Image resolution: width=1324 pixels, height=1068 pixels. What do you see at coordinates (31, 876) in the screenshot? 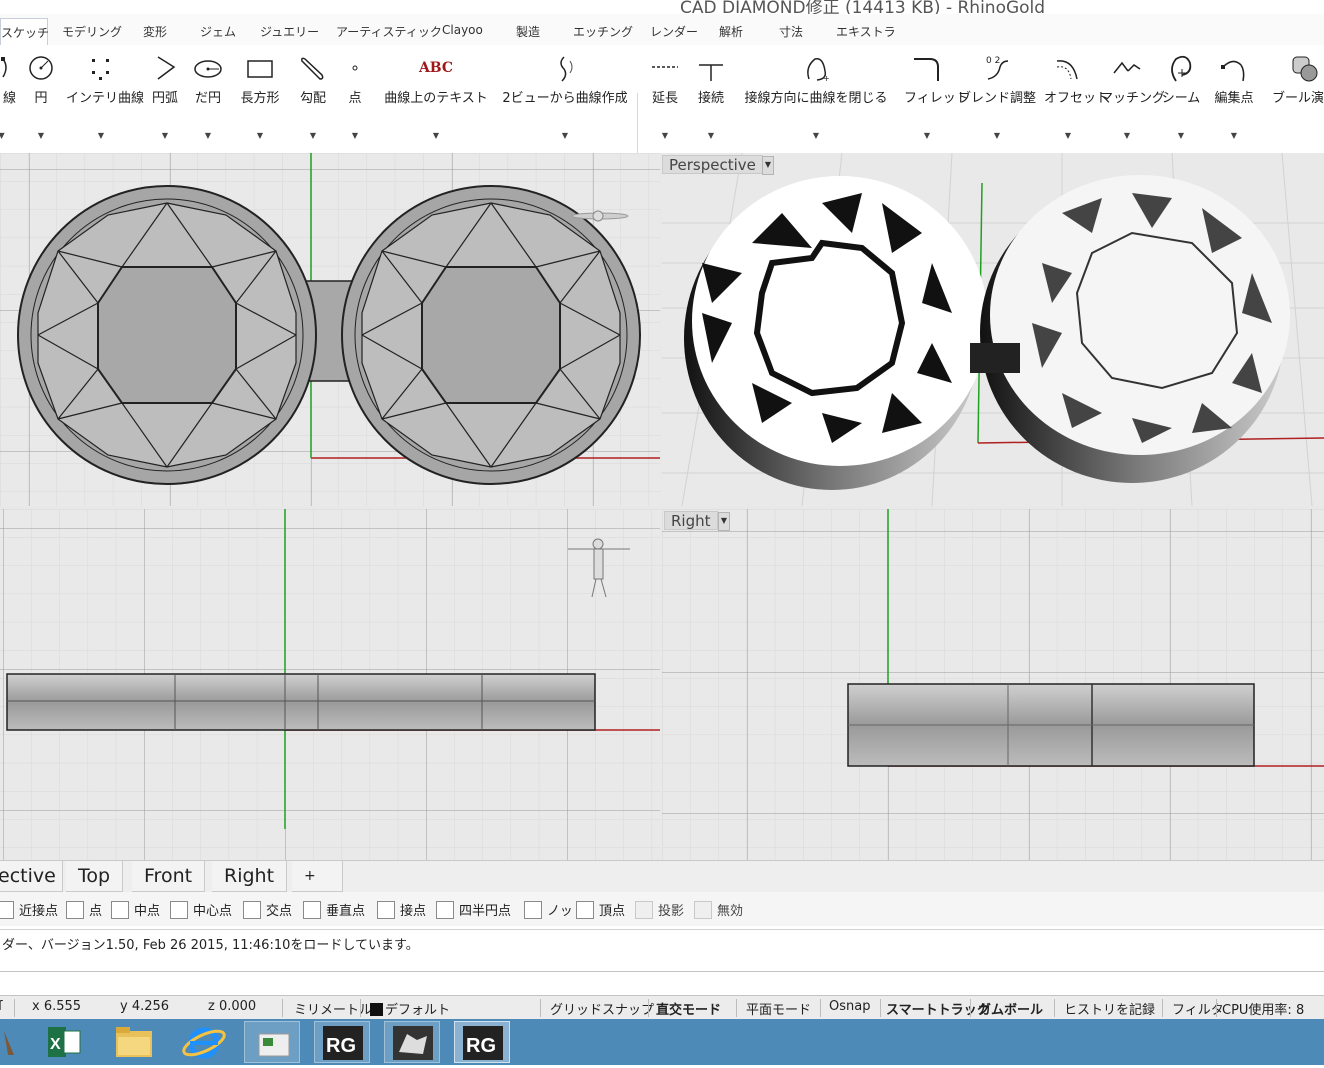
I see `tab-perspective: ective` at bounding box center [31, 876].